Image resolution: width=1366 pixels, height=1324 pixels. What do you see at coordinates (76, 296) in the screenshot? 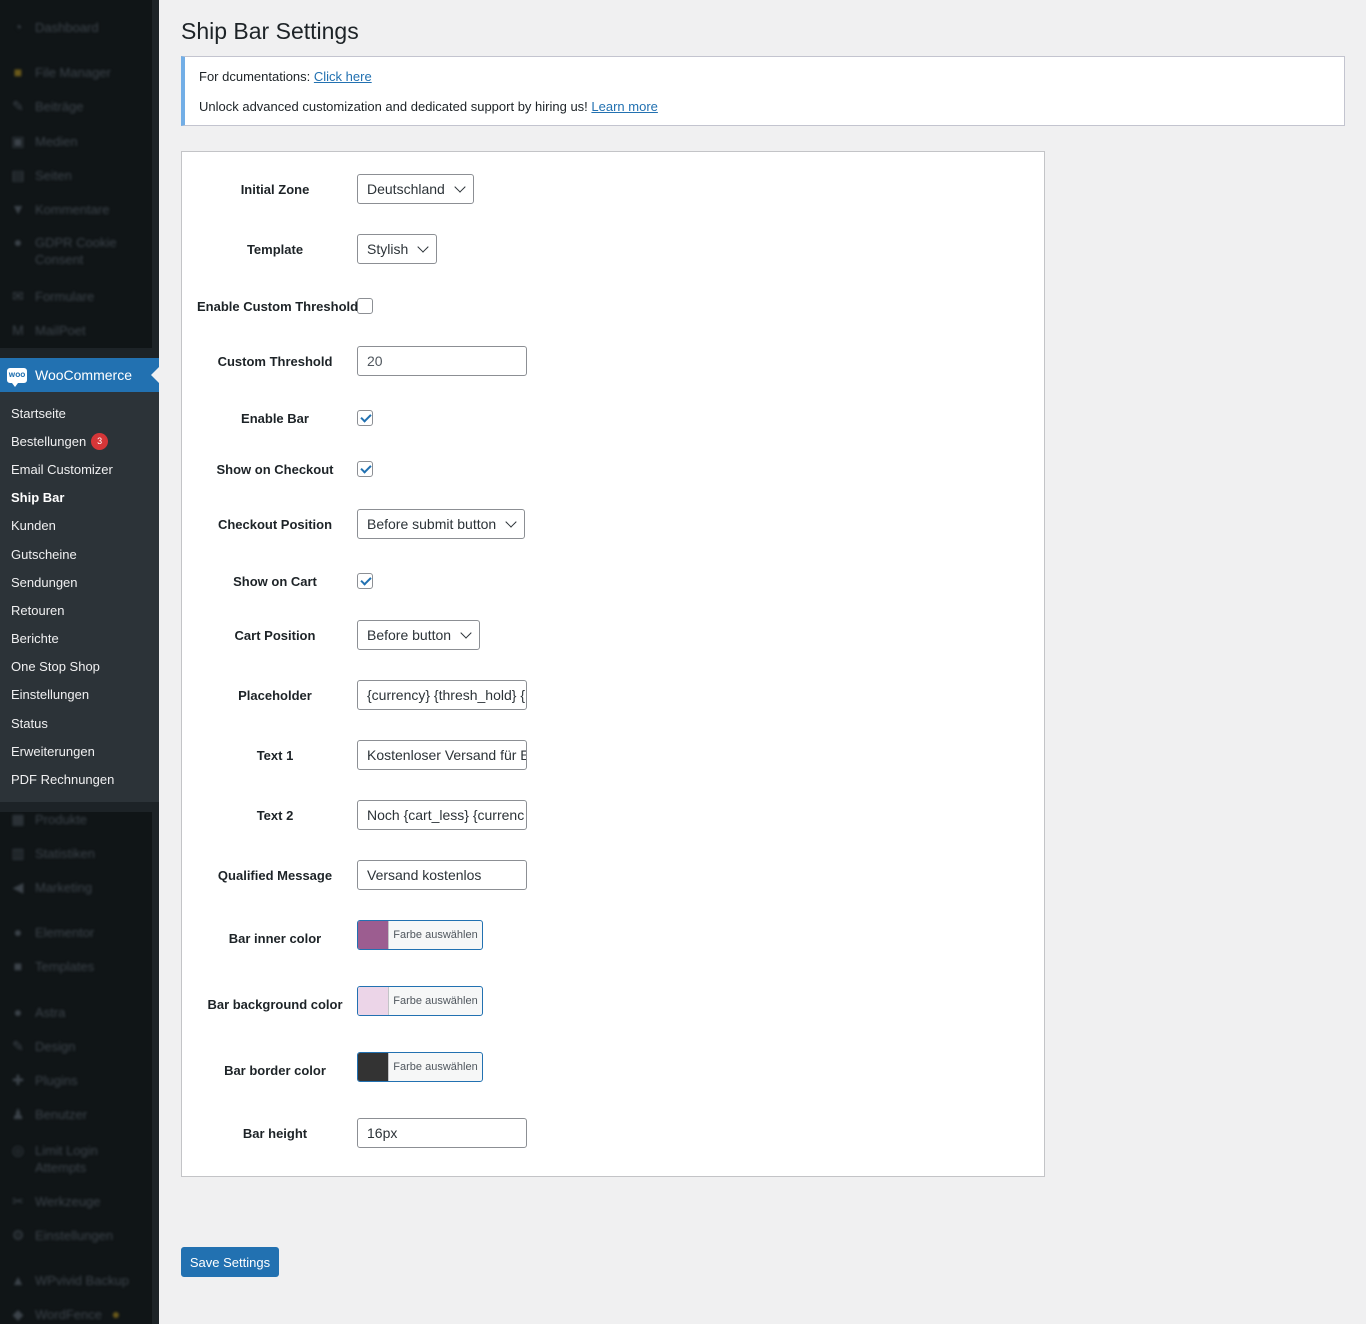
I see `sidebar-item-formulare: ✉ Formulare` at bounding box center [76, 296].